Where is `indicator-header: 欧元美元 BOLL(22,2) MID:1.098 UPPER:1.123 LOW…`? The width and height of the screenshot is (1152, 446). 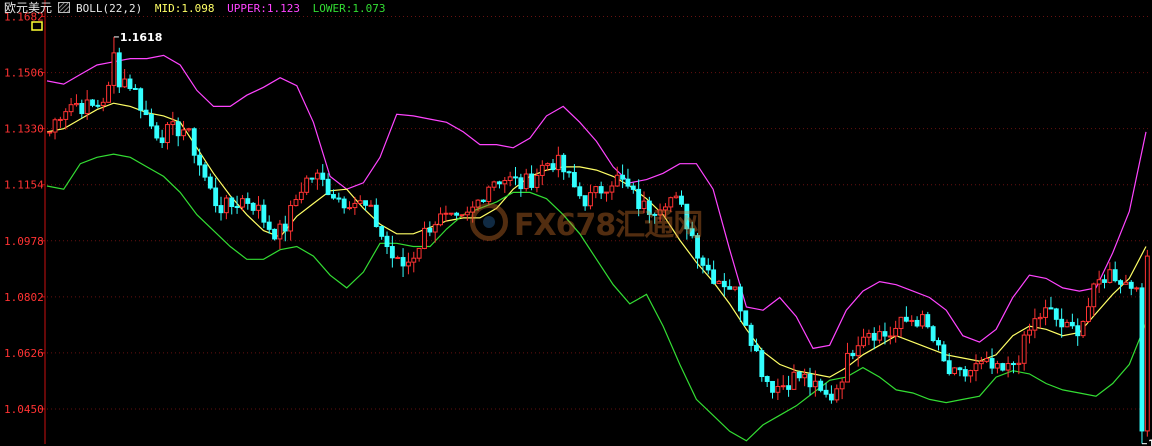 indicator-header: 欧元美元 BOLL(22,2) MID:1.098 UPPER:1.123 LOW… is located at coordinates (576, 8).